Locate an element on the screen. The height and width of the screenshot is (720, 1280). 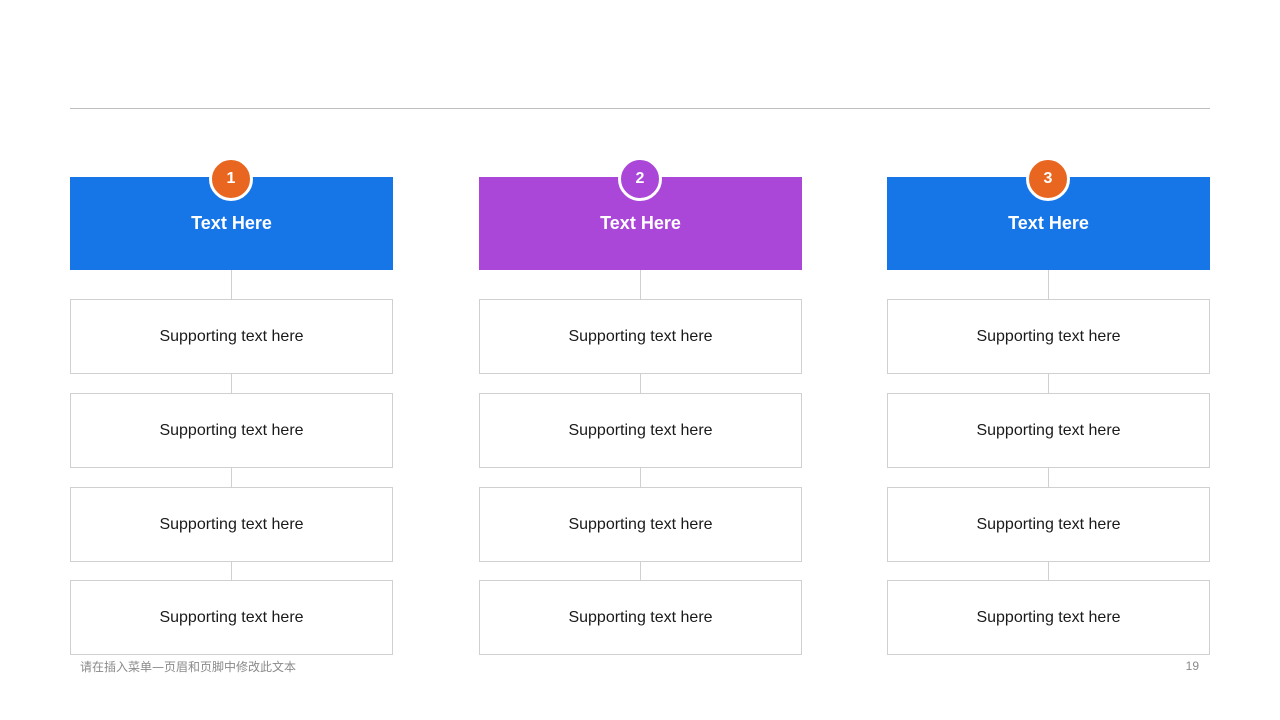
number-badge: 1 is located at coordinates (231, 179).